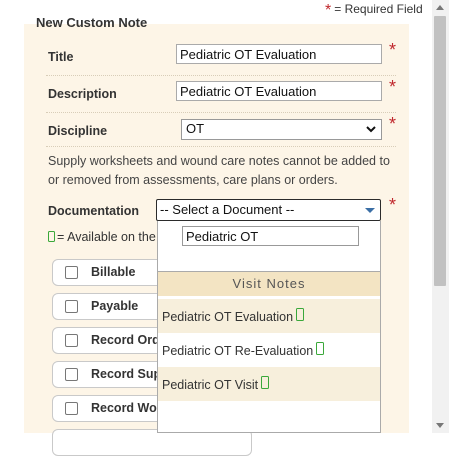  What do you see at coordinates (128, 408) in the screenshot?
I see `record-wound-label: Record Wou` at bounding box center [128, 408].